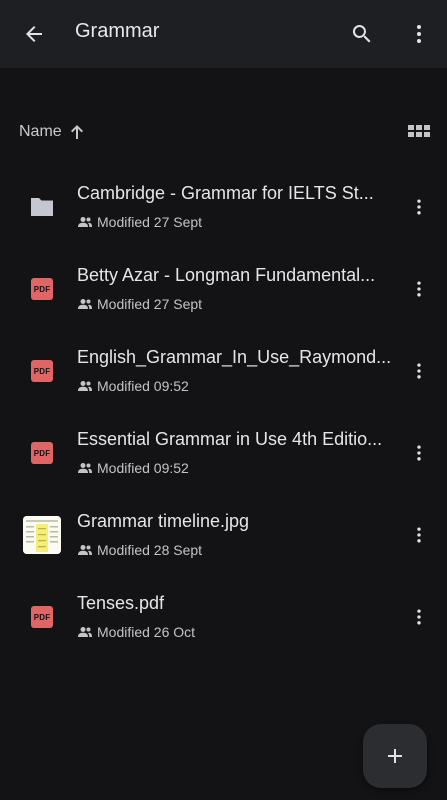  I want to click on back-button, so click(34, 34).